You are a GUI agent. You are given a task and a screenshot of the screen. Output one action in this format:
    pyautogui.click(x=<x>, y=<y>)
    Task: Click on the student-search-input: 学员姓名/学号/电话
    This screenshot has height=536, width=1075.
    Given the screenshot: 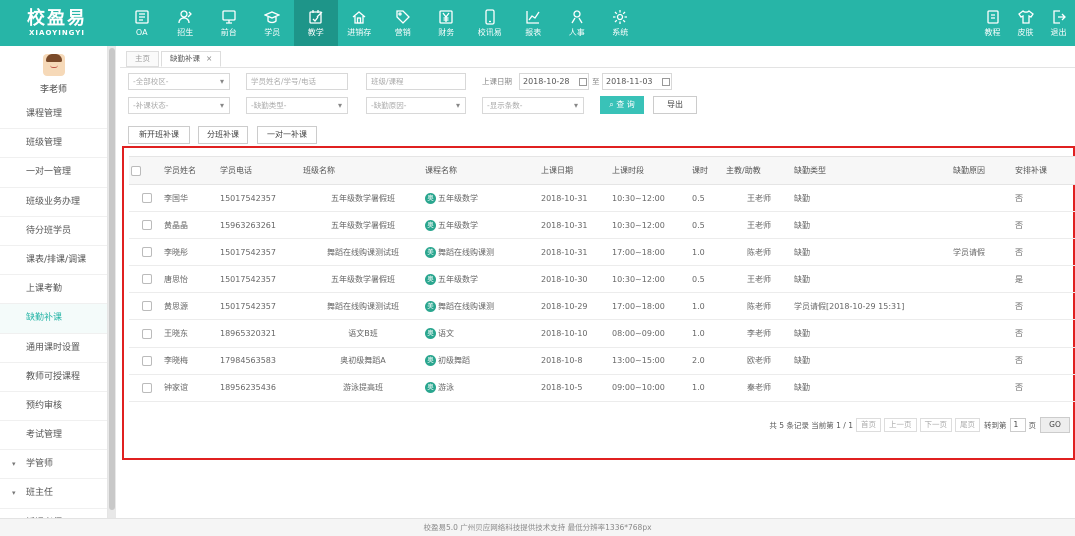 What is the action you would take?
    pyautogui.click(x=297, y=81)
    